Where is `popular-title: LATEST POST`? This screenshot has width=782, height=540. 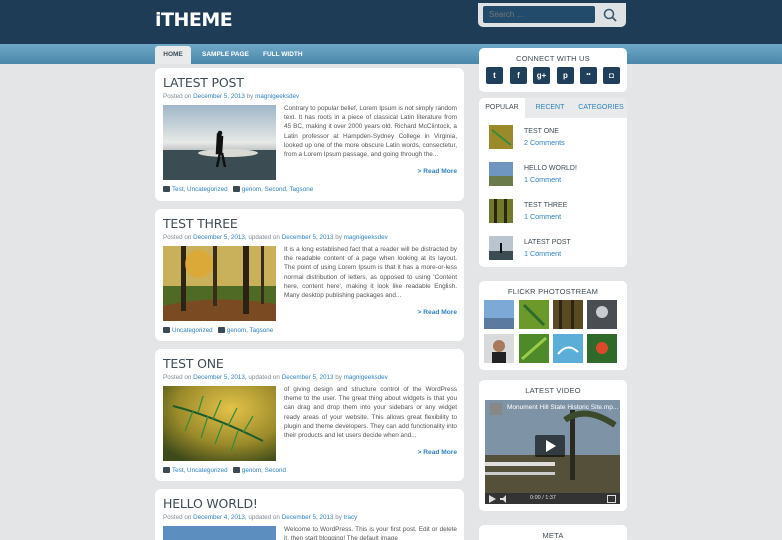
popular-title: LATEST POST is located at coordinates (547, 242).